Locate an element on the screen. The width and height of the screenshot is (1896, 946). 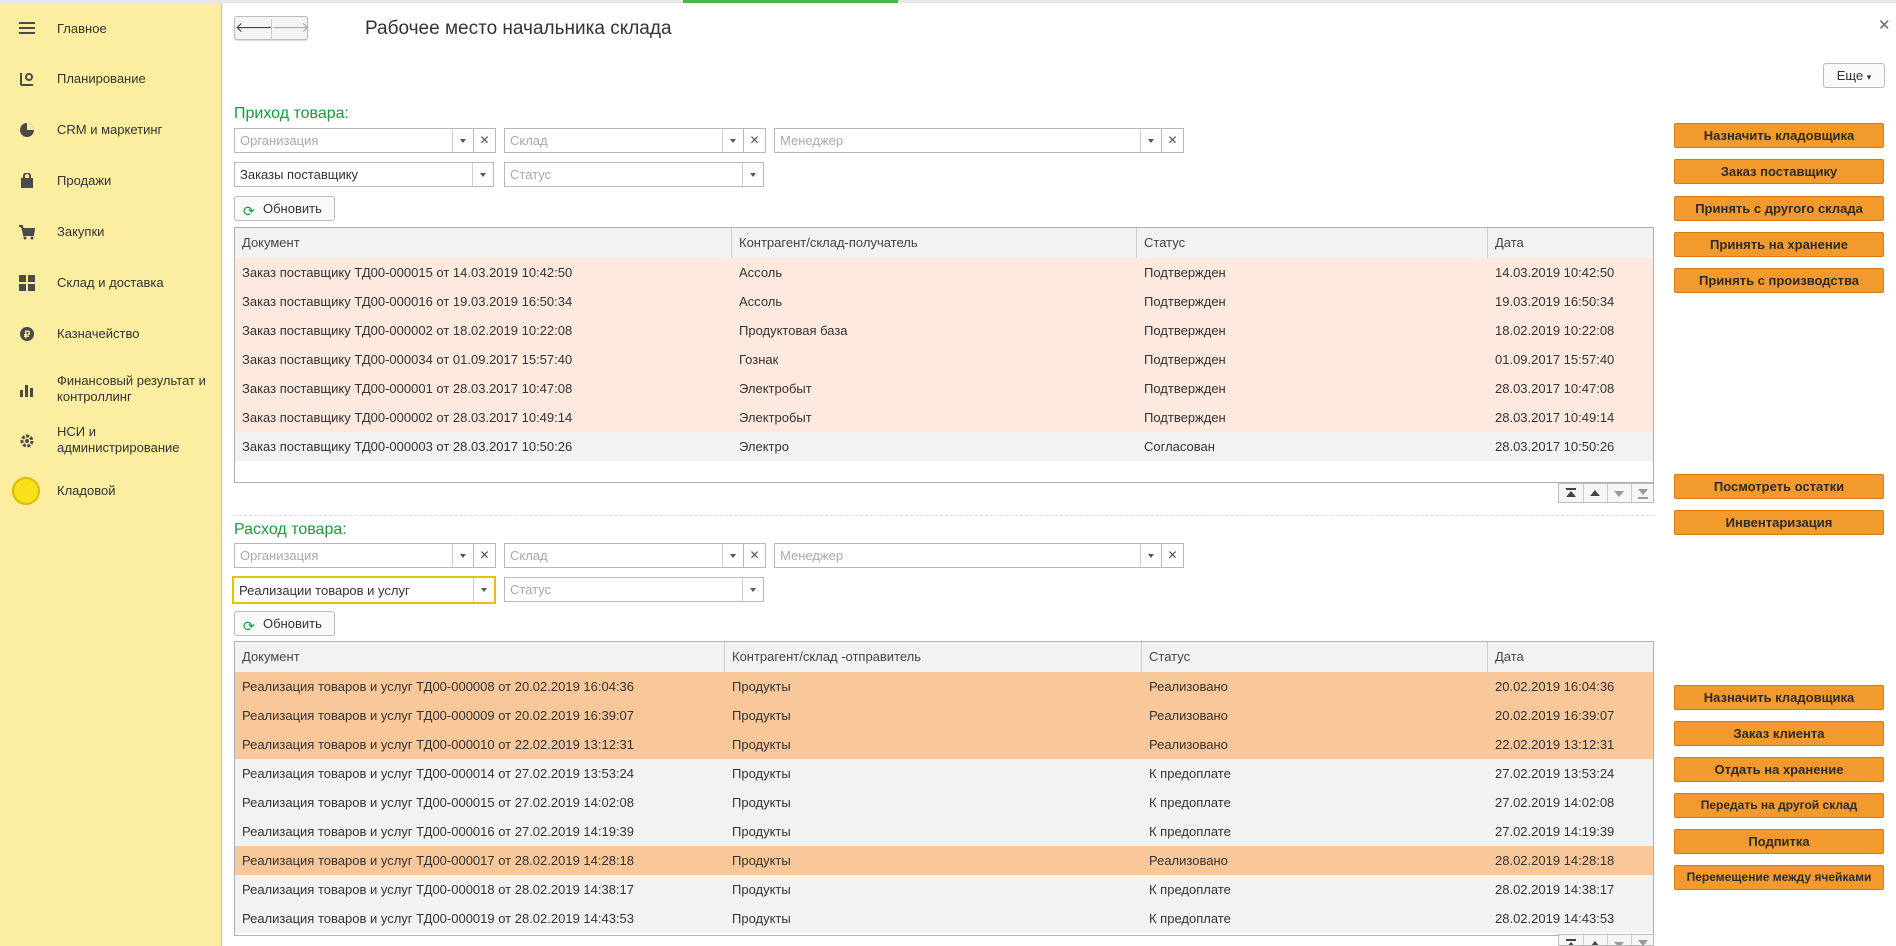
nav-buttons: 🡐 🡒 is located at coordinates (272, 28).